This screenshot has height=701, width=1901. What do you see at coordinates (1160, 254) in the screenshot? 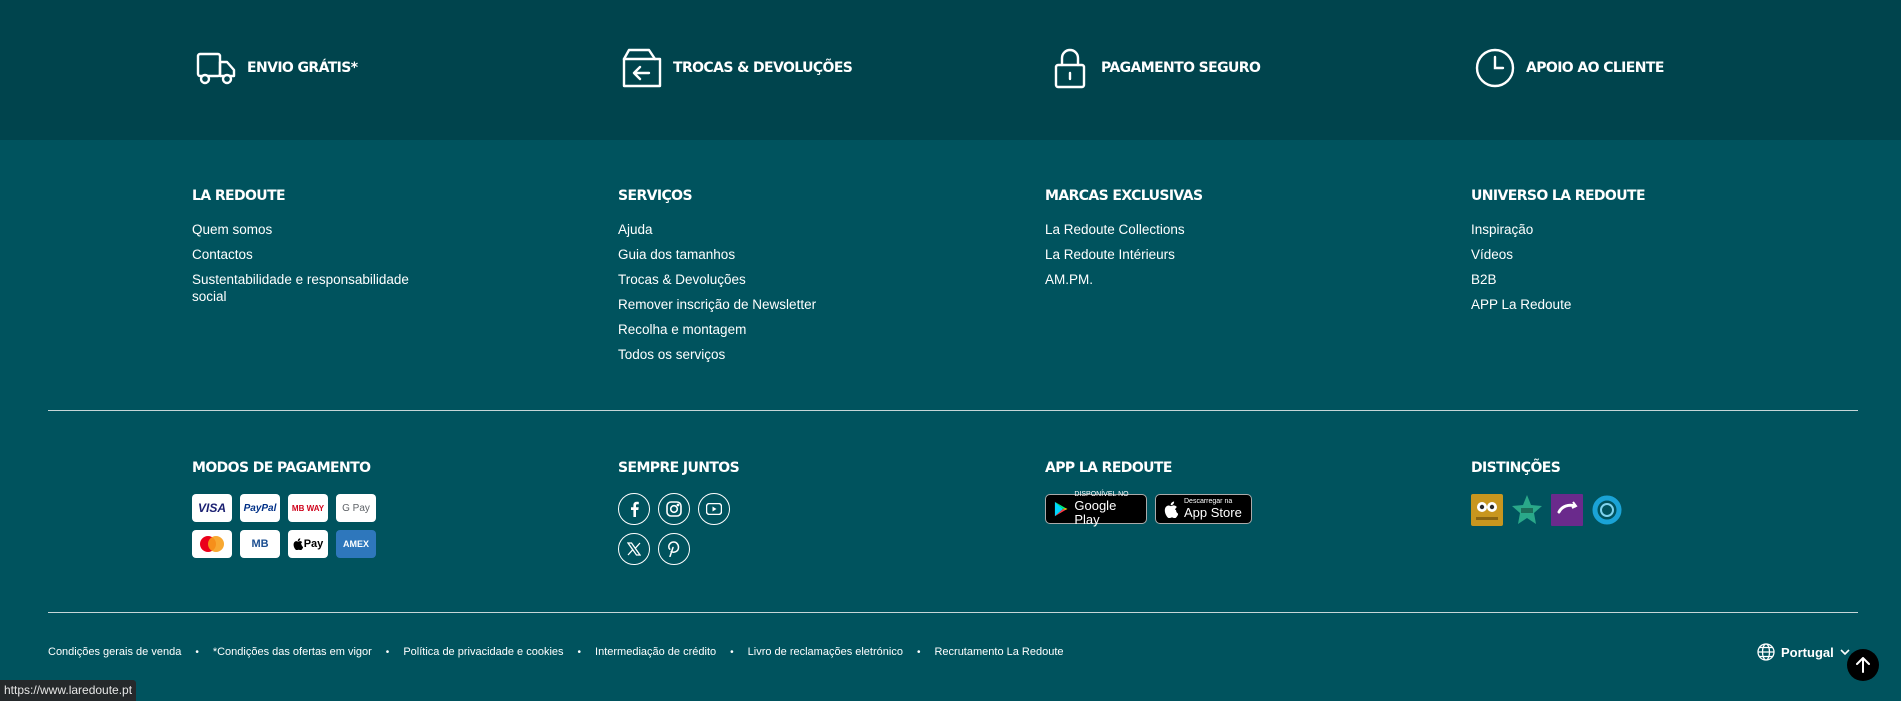
I see `footer-link: La Redoute Intérieurs` at bounding box center [1160, 254].